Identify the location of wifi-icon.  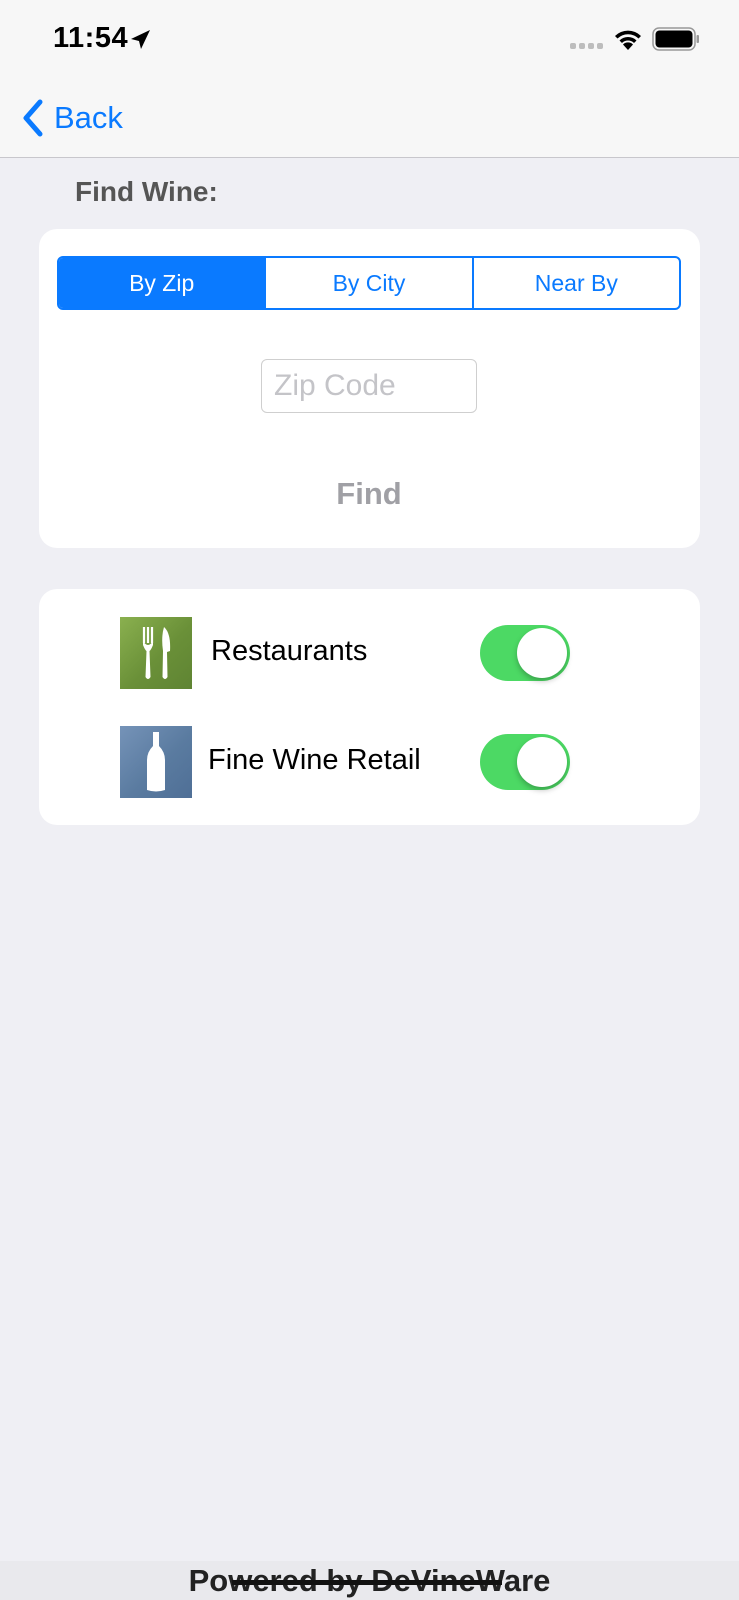
(628, 40).